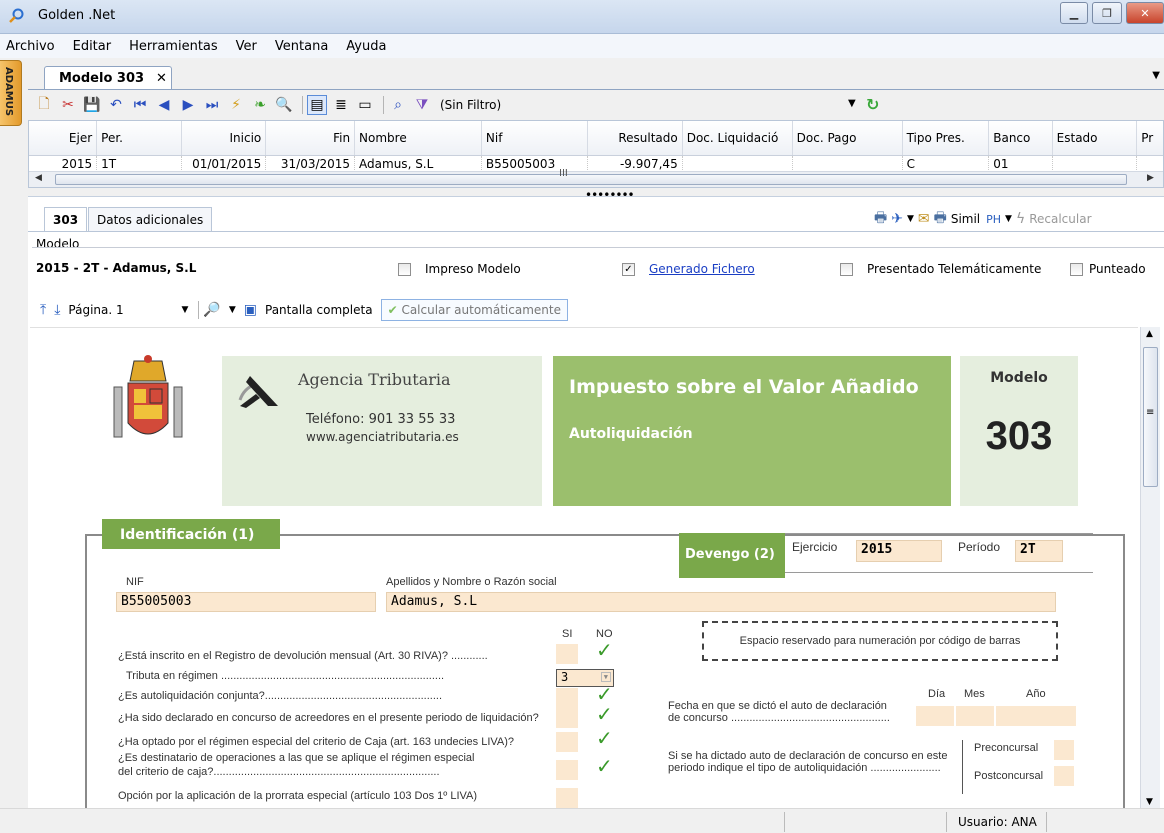 This screenshot has height=833, width=1164. What do you see at coordinates (92, 46) in the screenshot?
I see `menu-editar: Editar` at bounding box center [92, 46].